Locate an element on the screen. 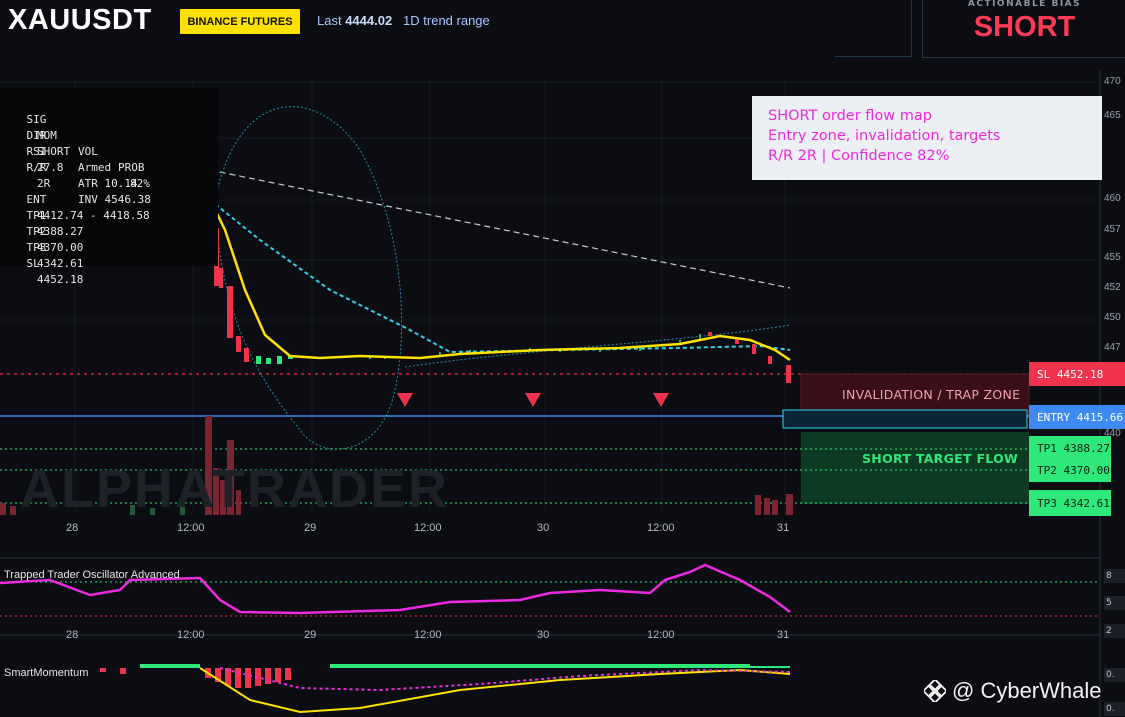 This screenshot has height=717, width=1125. stats-cell: INV 4546.38 is located at coordinates (114, 199).